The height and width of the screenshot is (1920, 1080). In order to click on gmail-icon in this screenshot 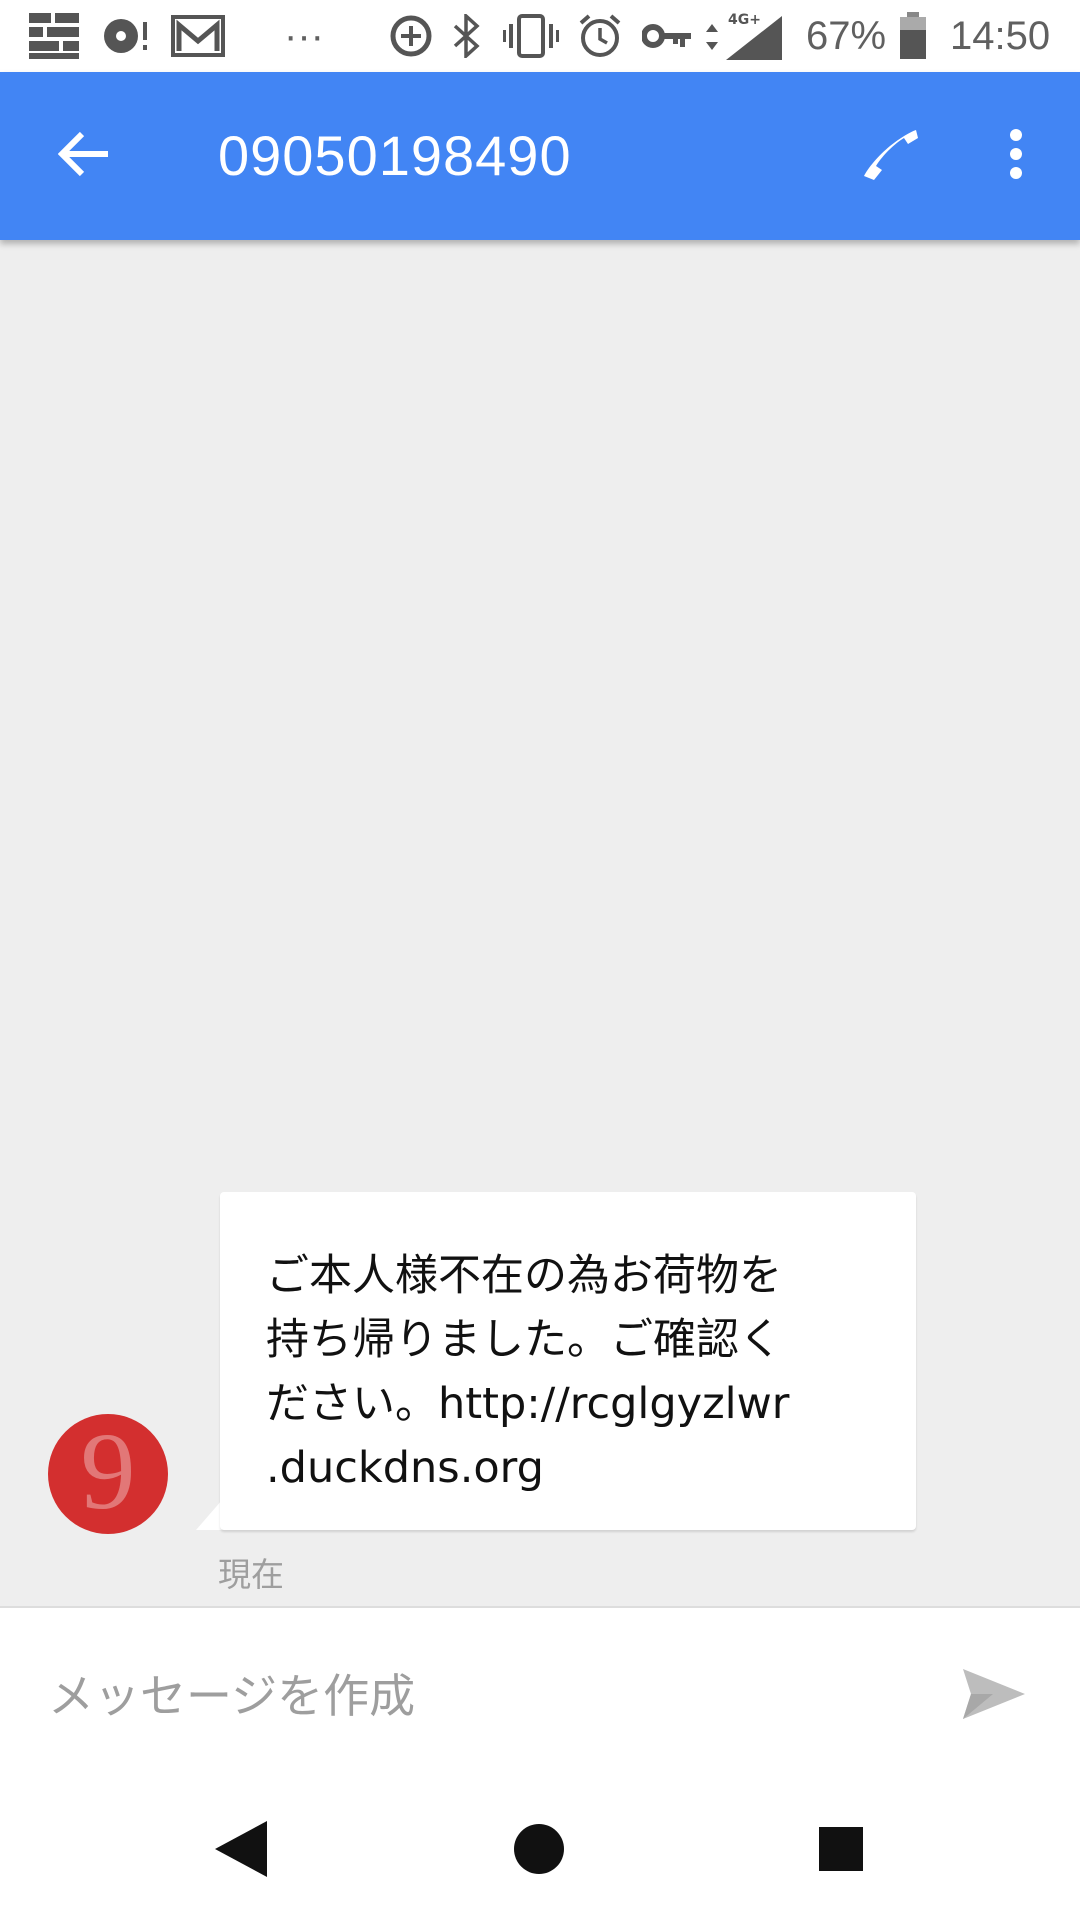, I will do `click(198, 36)`.